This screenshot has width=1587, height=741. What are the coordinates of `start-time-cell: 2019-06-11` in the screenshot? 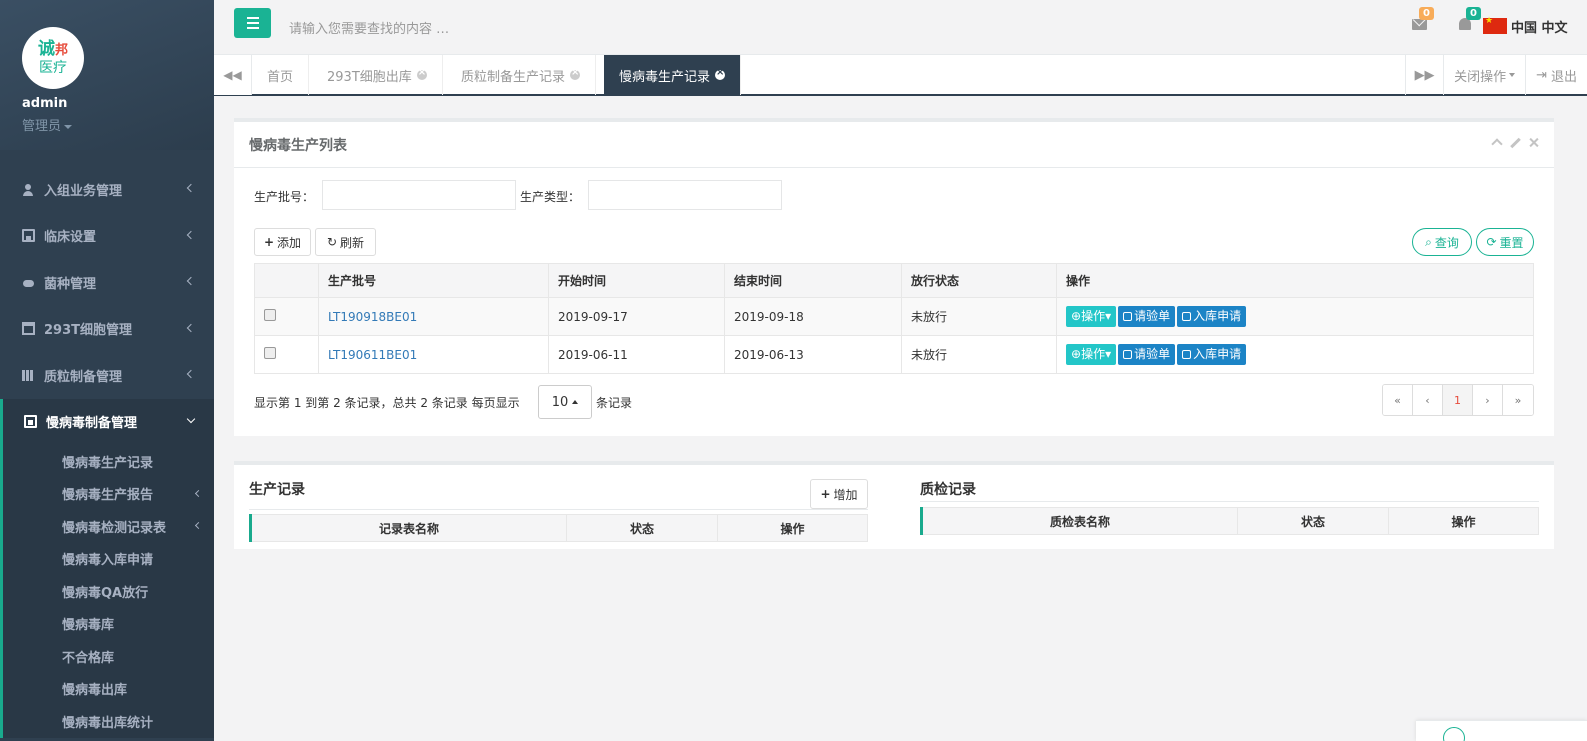 It's located at (636, 354).